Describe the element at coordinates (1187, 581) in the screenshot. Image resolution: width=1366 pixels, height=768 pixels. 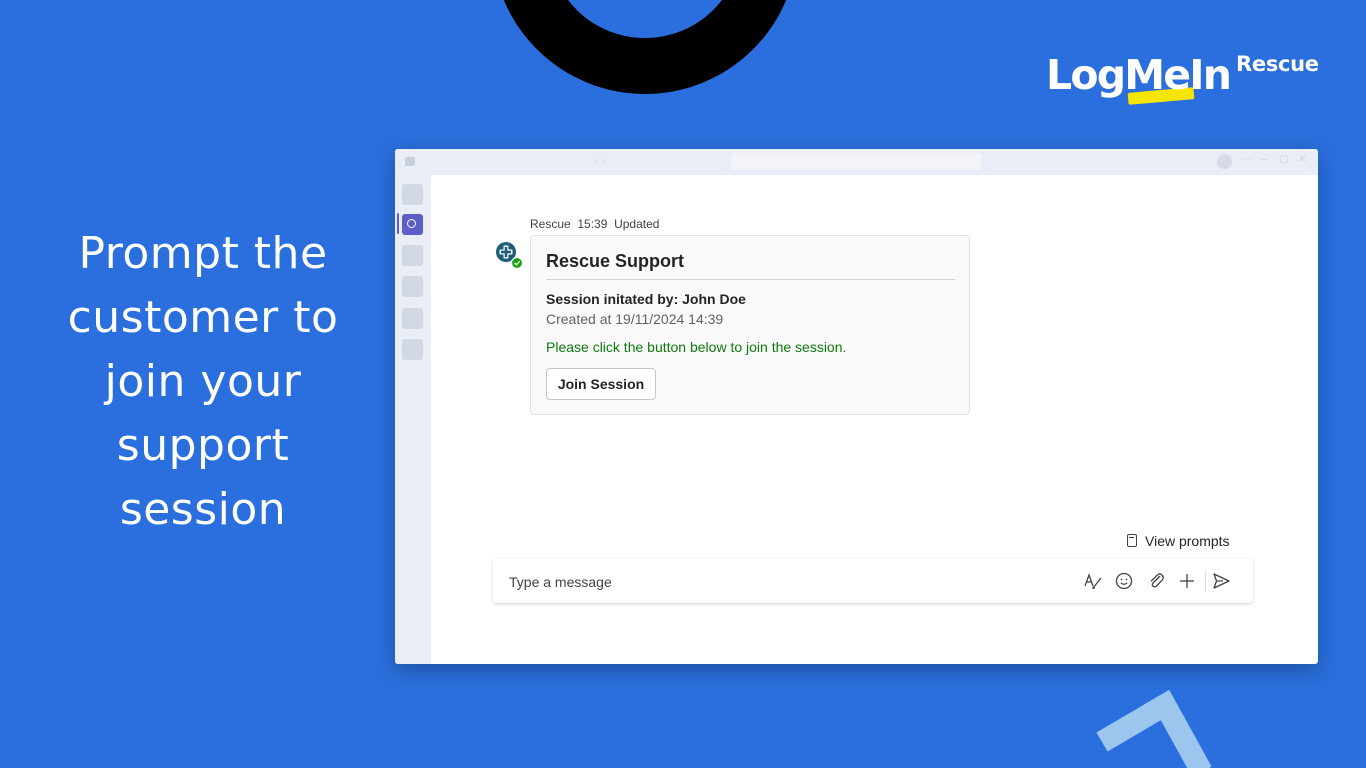
I see `plus-icon` at that location.